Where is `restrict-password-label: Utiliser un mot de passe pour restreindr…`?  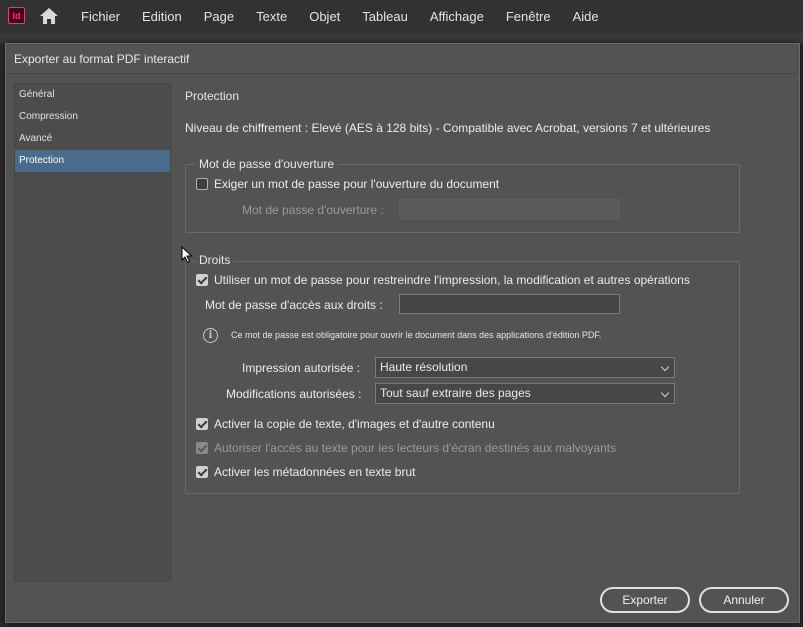 restrict-password-label: Utiliser un mot de passe pour restreindr… is located at coordinates (452, 280).